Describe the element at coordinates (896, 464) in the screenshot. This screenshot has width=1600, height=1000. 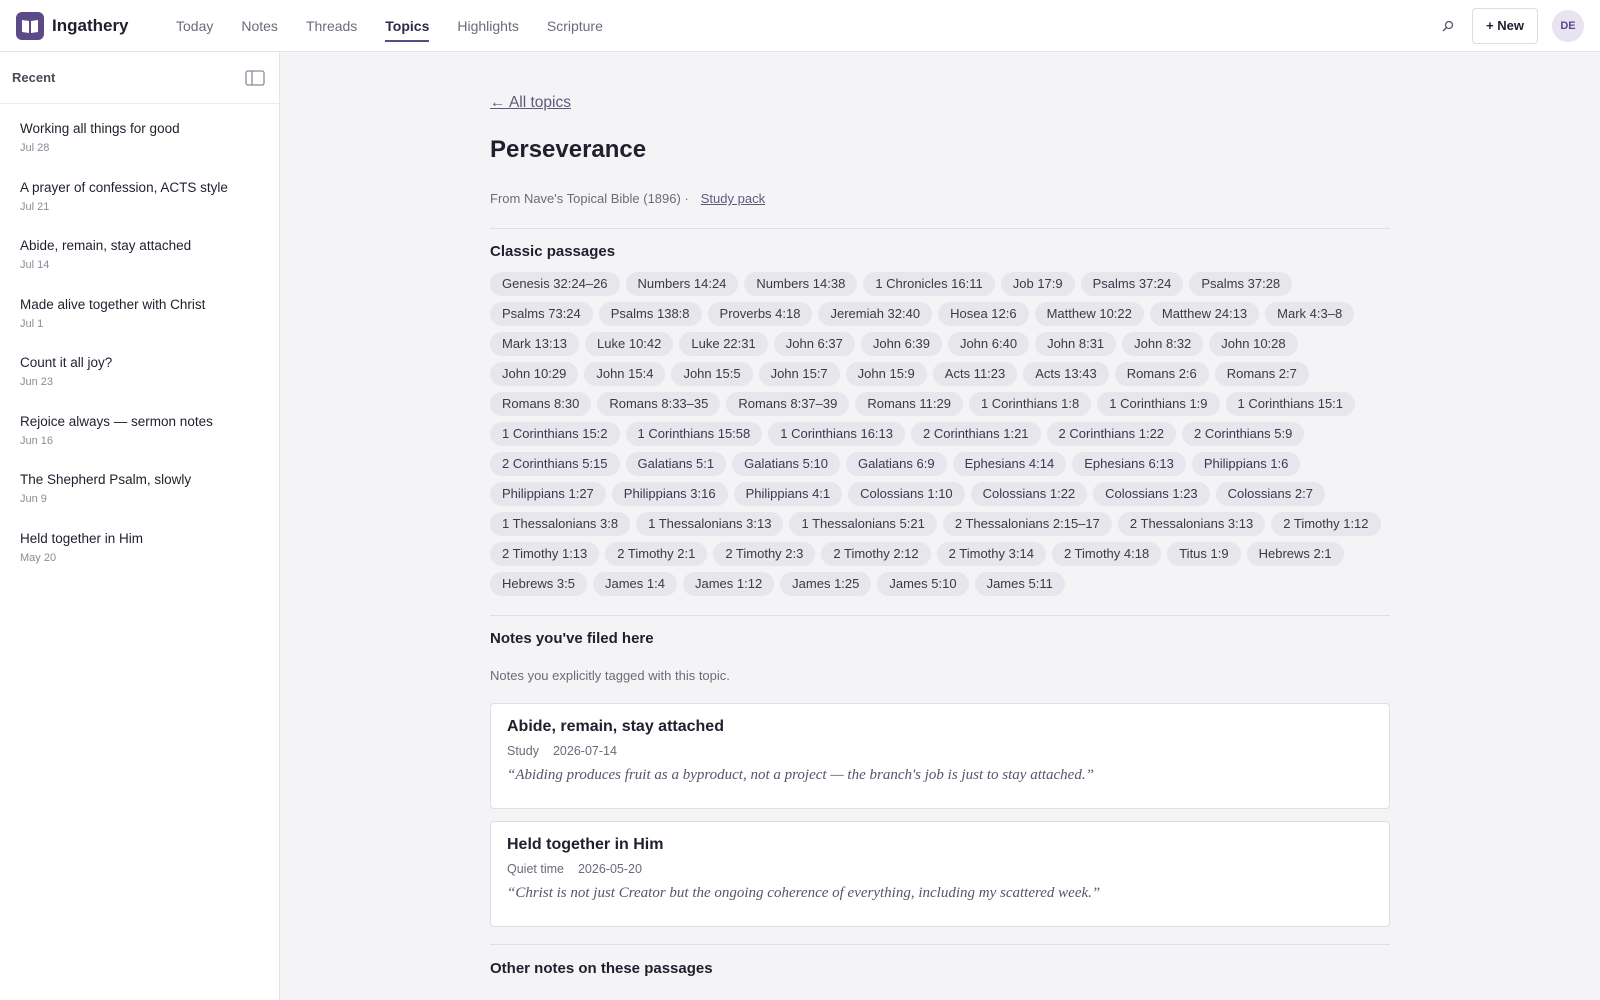
I see `passage-chip: Galatians 6:9` at that location.